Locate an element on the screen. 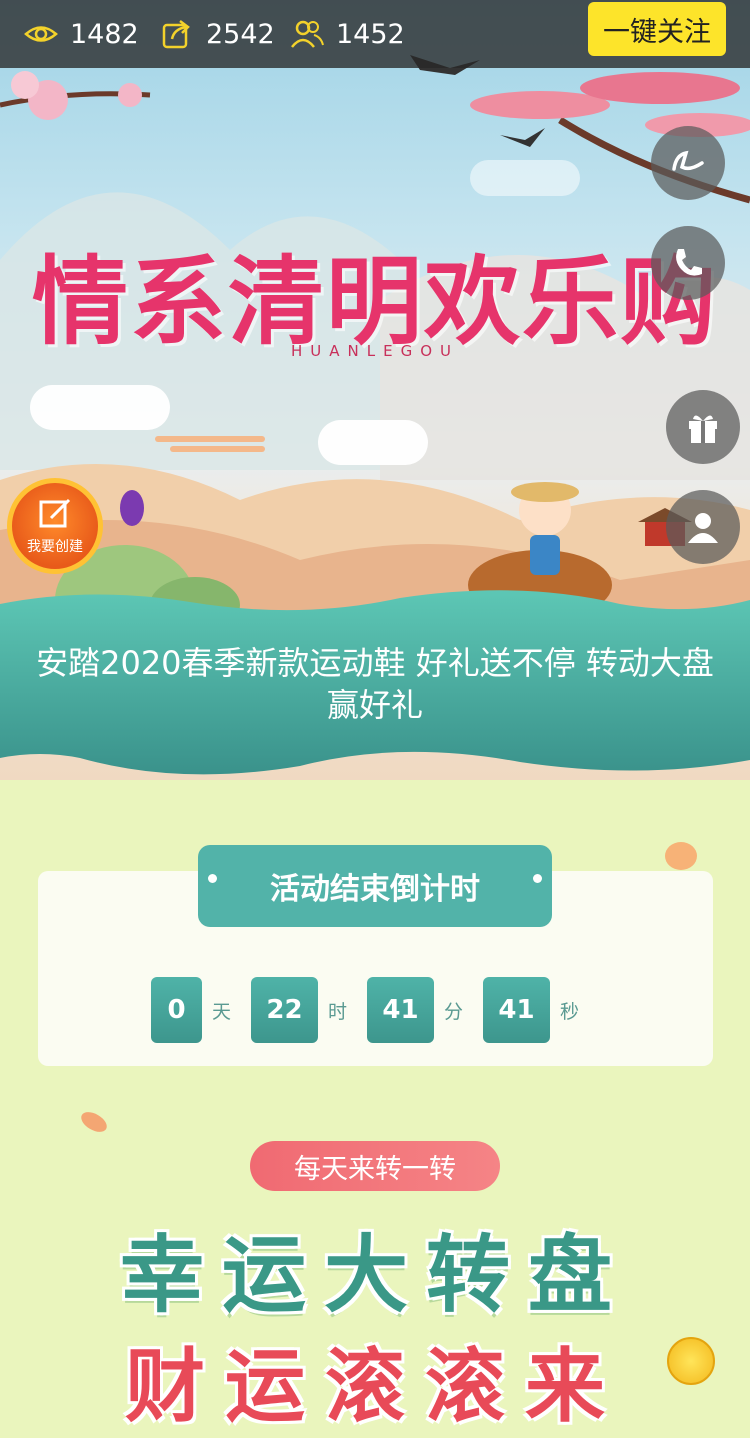 The height and width of the screenshot is (1438, 750). user-icon is located at coordinates (703, 528).